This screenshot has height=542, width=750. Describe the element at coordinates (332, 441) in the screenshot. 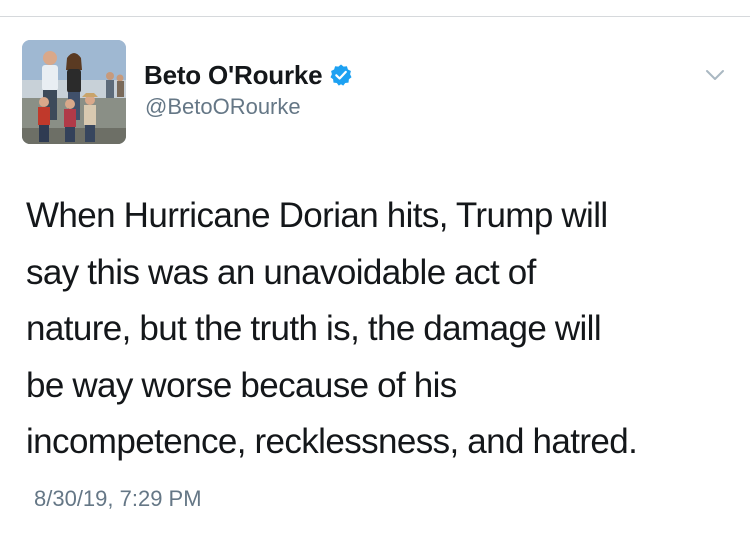

I see `tweet-text-line: incompetence, recklessness, and hatred.` at that location.